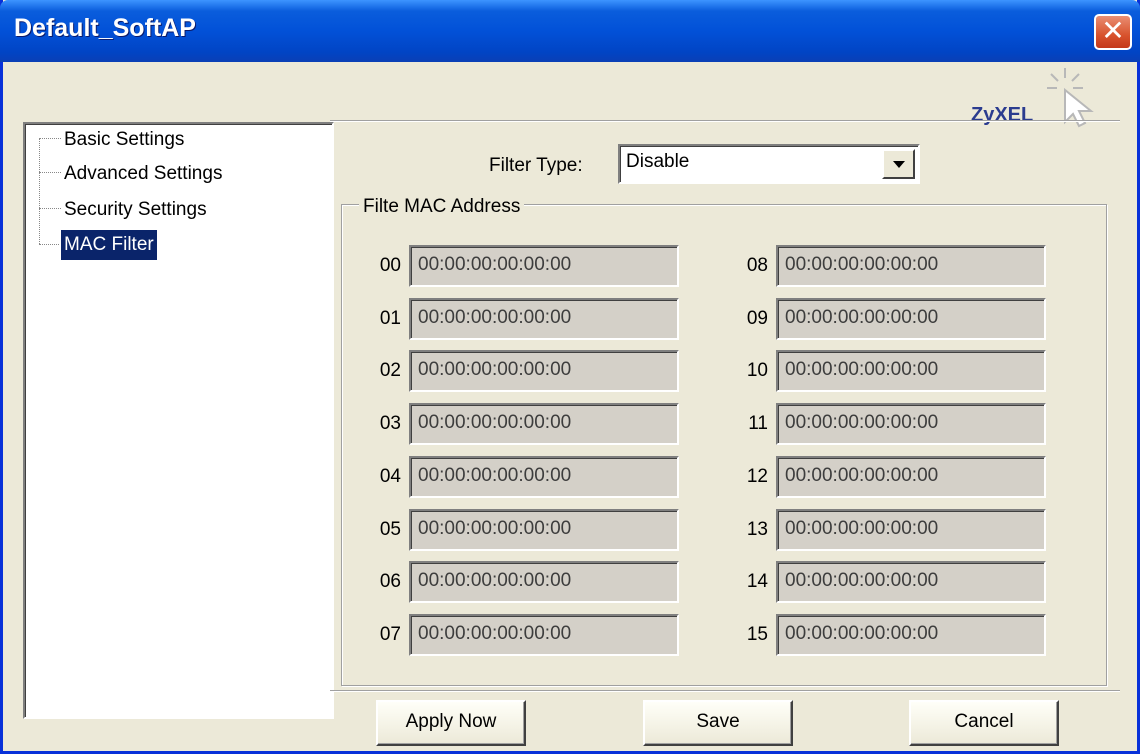 This screenshot has width=1140, height=754. I want to click on tree-connector, so click(50, 191).